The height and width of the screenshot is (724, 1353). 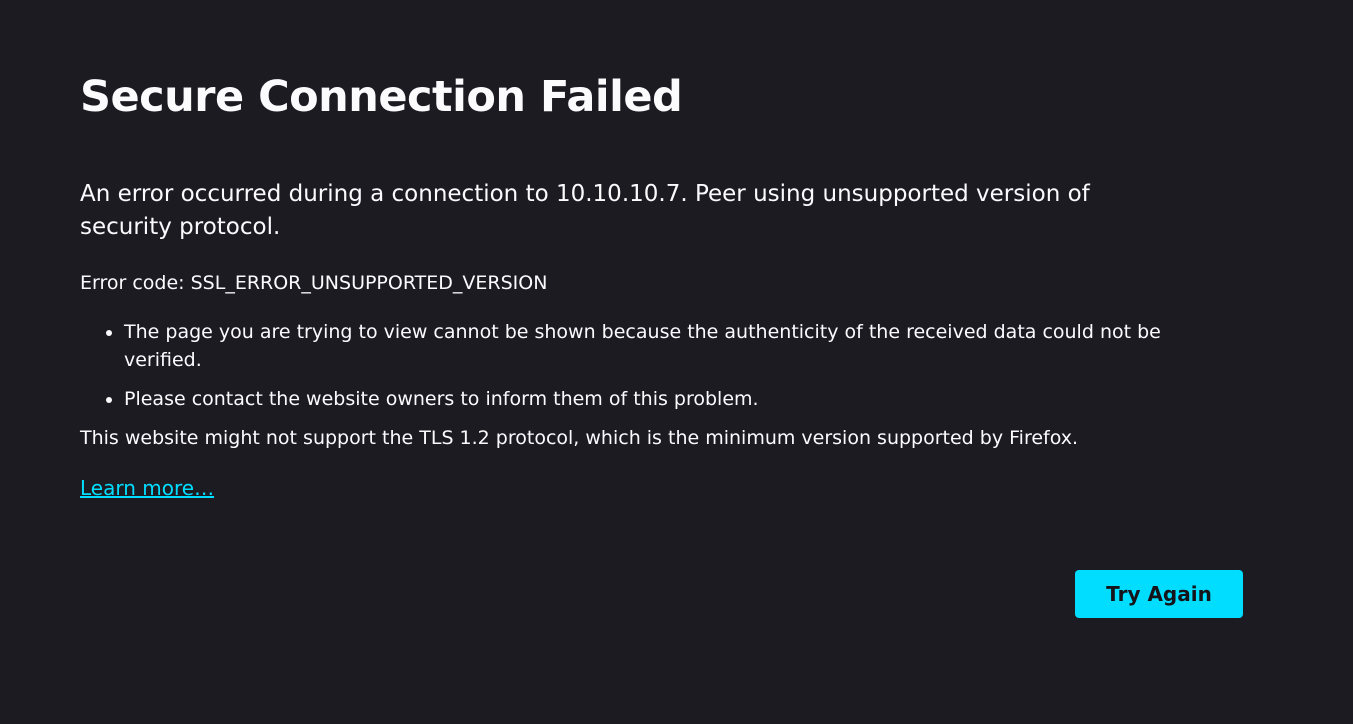 What do you see at coordinates (381, 97) in the screenshot?
I see `page-title: Secure Connection Failed` at bounding box center [381, 97].